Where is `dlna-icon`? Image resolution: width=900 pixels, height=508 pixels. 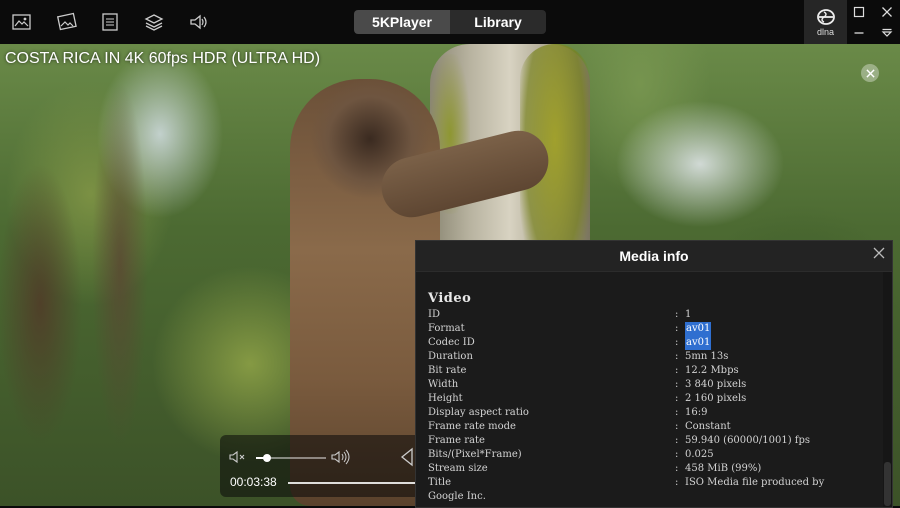 dlna-icon is located at coordinates (825, 16).